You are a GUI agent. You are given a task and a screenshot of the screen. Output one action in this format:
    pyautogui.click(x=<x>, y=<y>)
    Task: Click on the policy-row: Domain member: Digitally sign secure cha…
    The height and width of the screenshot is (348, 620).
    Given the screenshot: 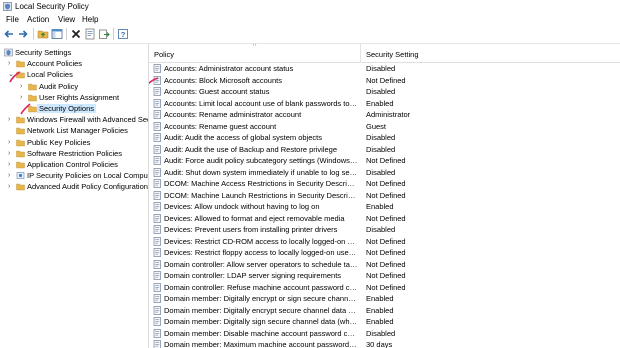 What is the action you would take?
    pyautogui.click(x=384, y=322)
    